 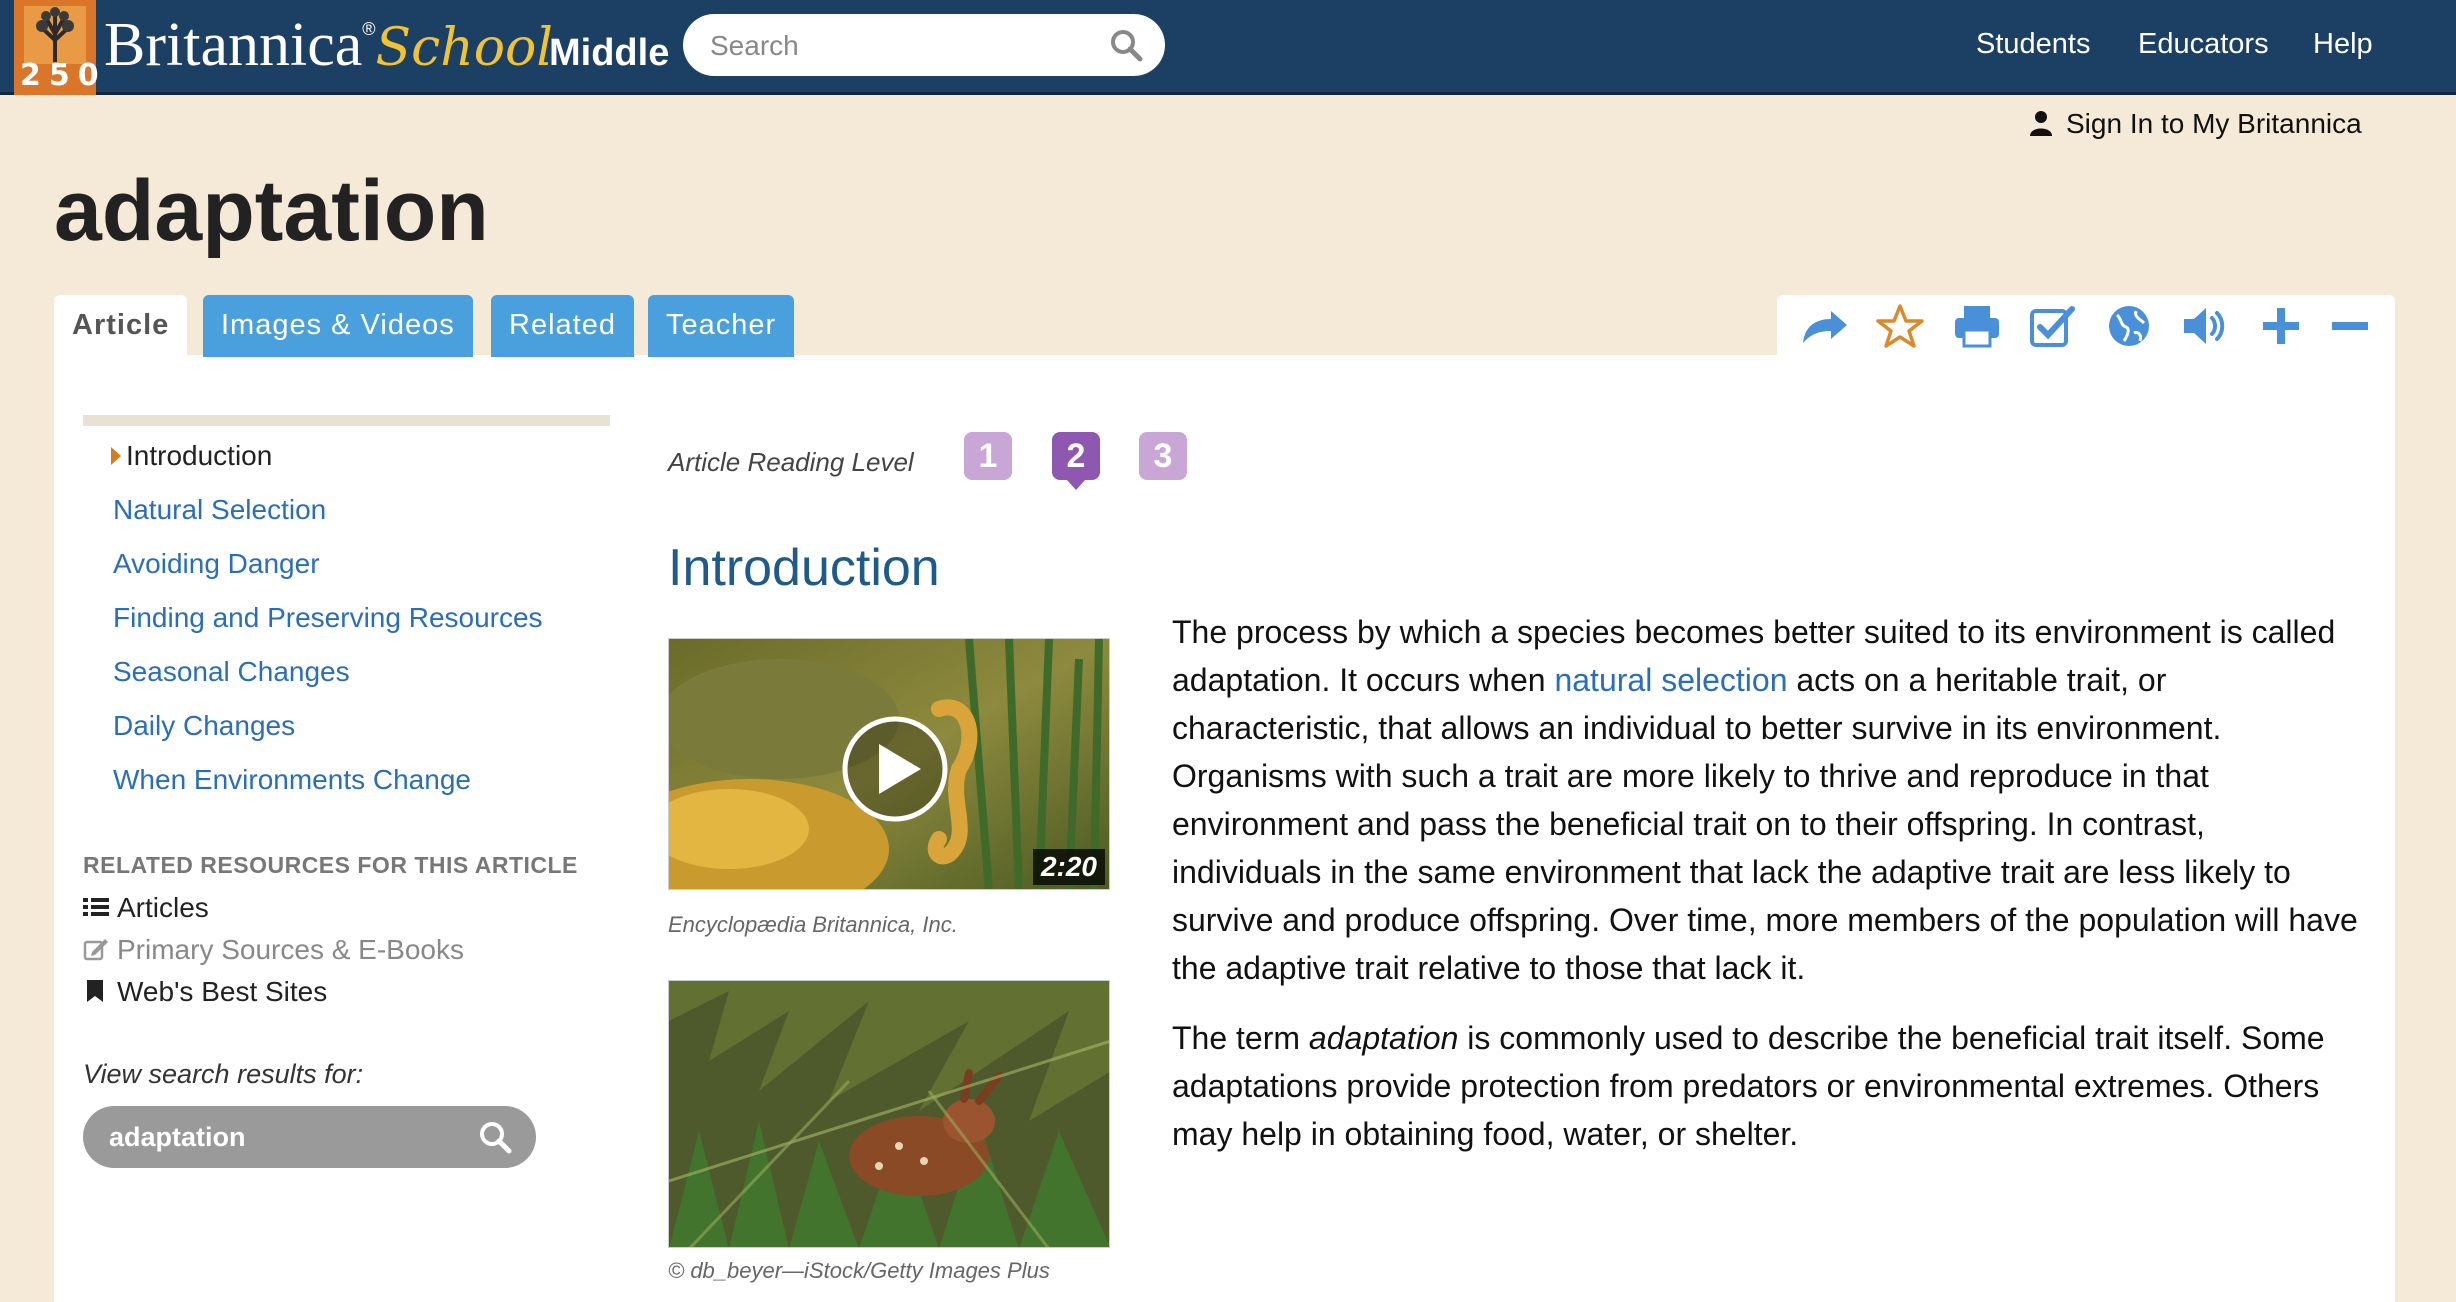 What do you see at coordinates (204, 726) in the screenshot?
I see `toc-item-daily-changes: Daily Changes` at bounding box center [204, 726].